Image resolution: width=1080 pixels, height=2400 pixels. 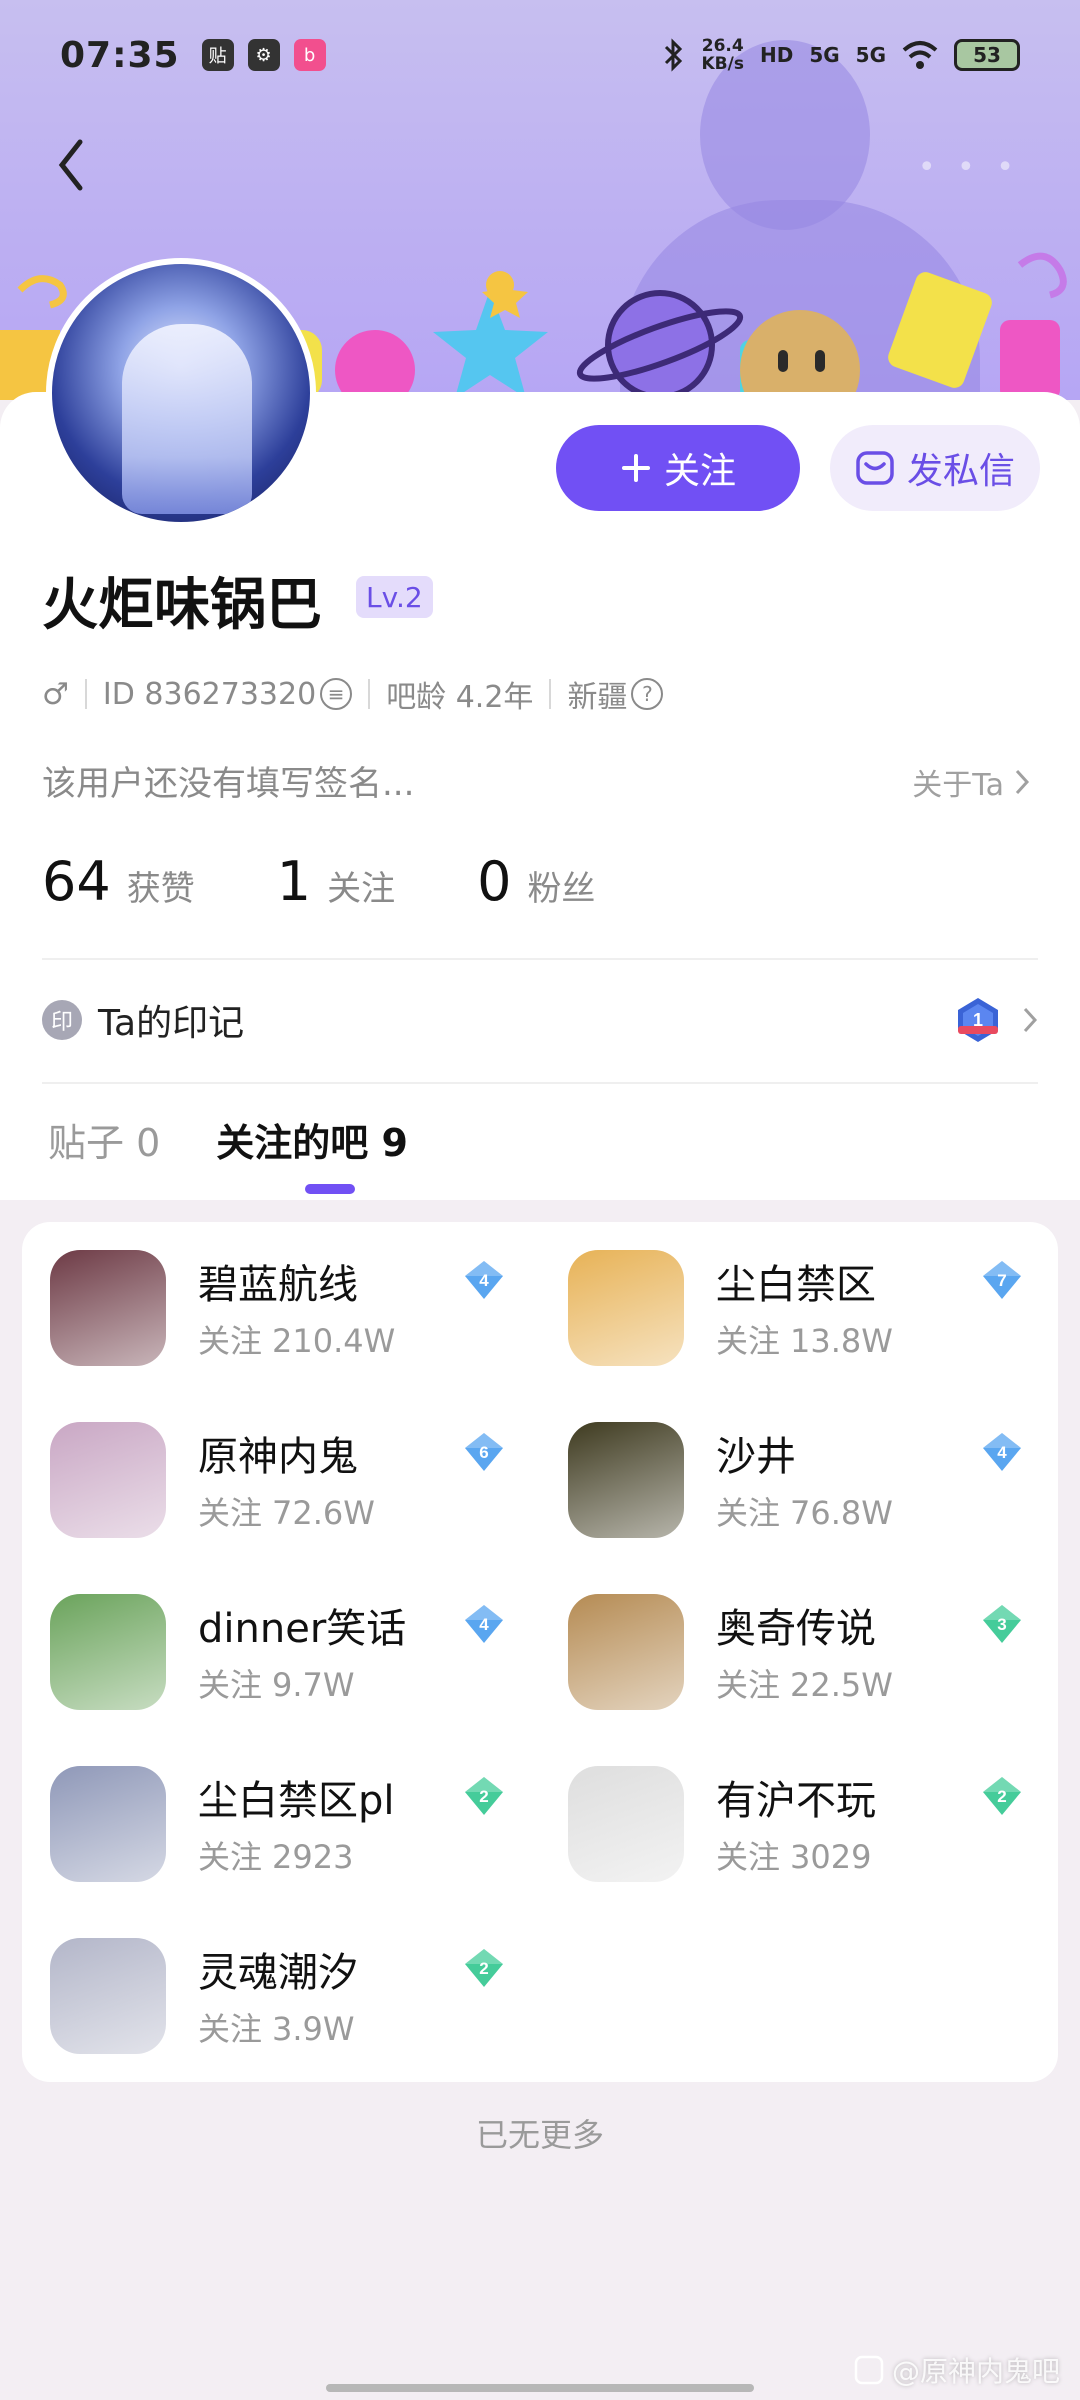 I want to click on forum-followers: 关注 22.5W, so click(x=804, y=1683).